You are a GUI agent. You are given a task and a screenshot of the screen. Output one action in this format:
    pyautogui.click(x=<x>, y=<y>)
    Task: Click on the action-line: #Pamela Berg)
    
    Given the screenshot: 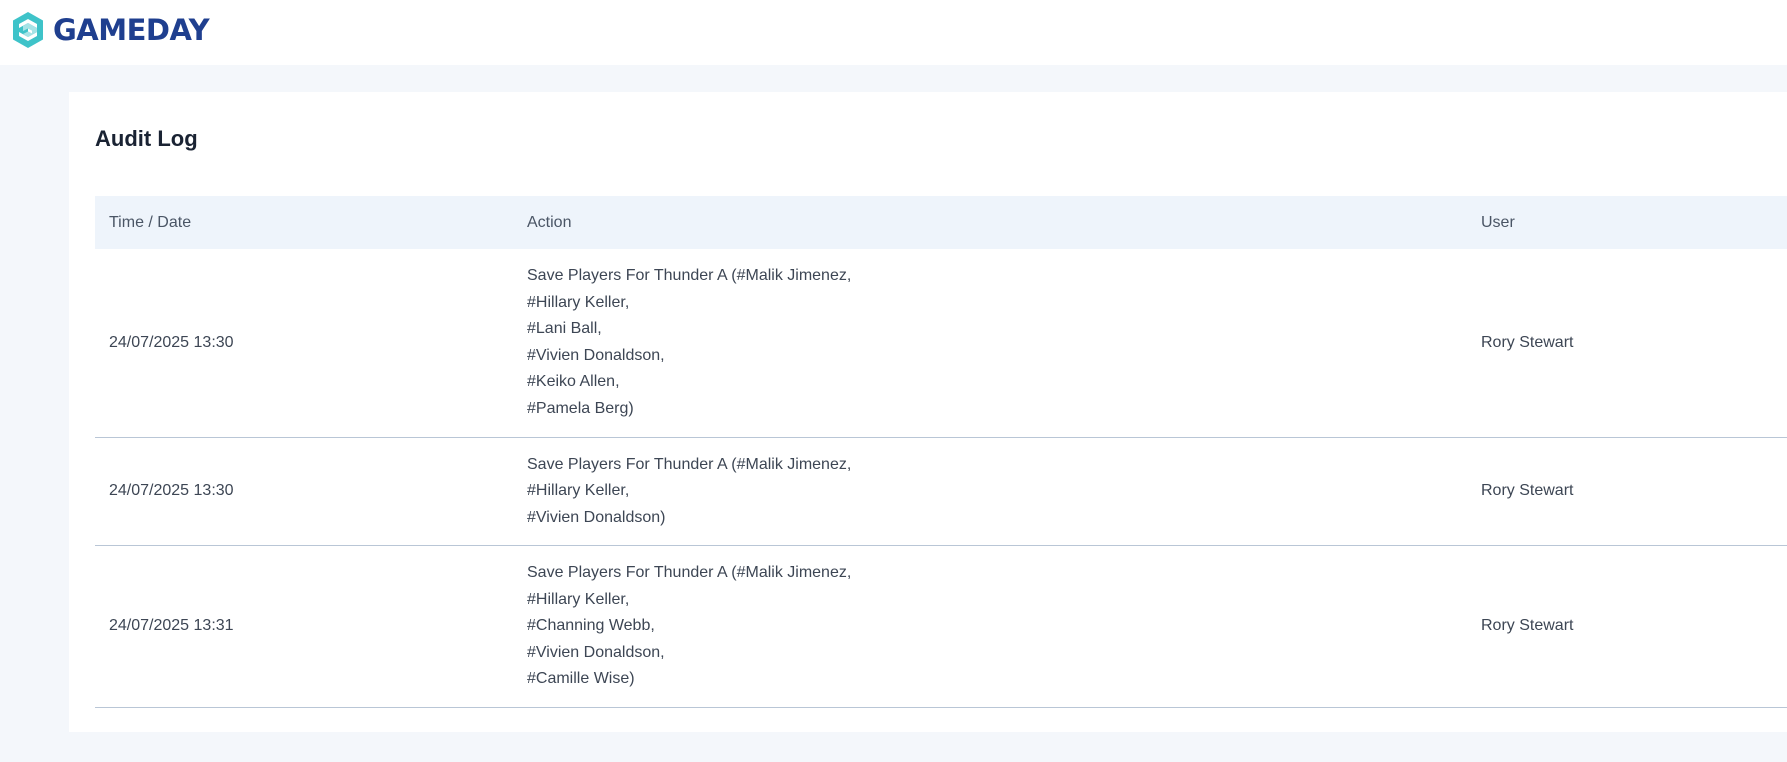 What is the action you would take?
    pyautogui.click(x=580, y=408)
    